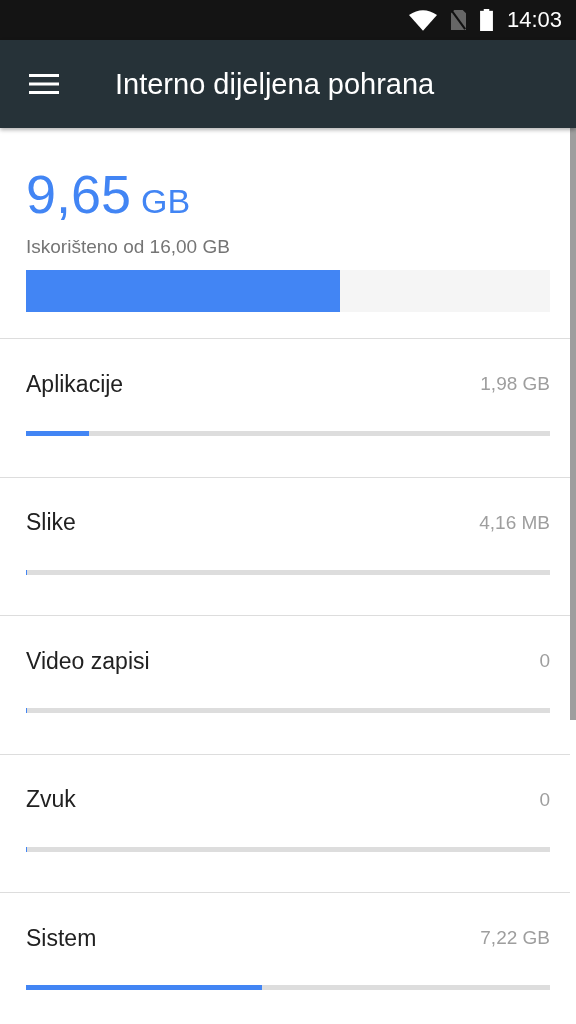 This screenshot has width=576, height=1024. I want to click on scrollbar, so click(573, 424).